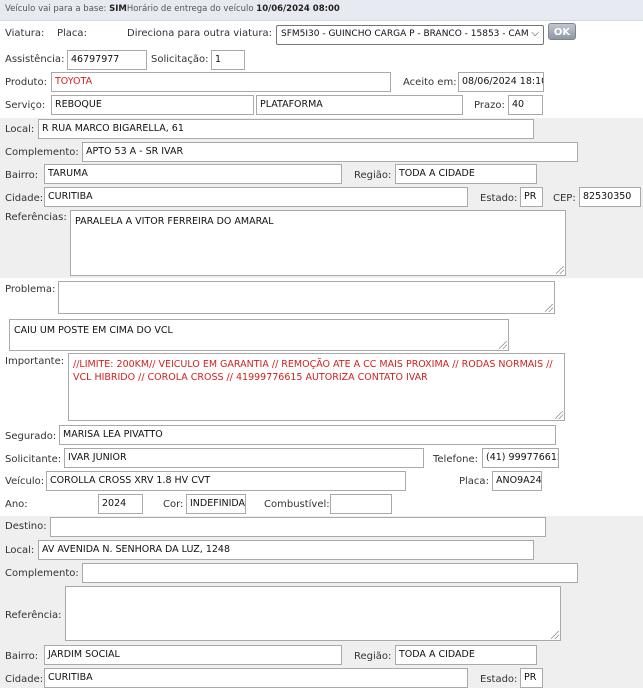  I want to click on segurado-input: MARISA LEA PIVATTO, so click(307, 435).